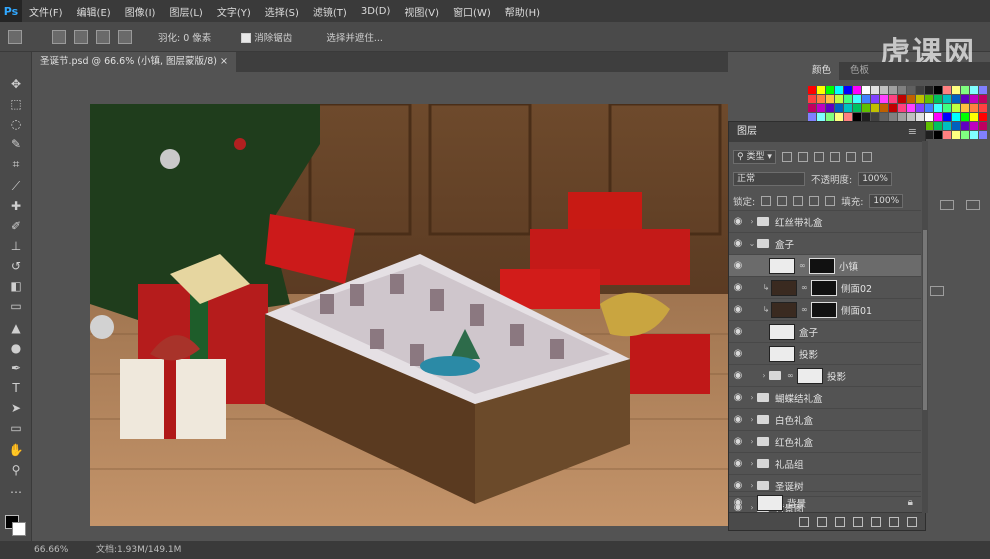 The height and width of the screenshot is (559, 990). What do you see at coordinates (15, 36) in the screenshot?
I see `lasso-tool-icon` at bounding box center [15, 36].